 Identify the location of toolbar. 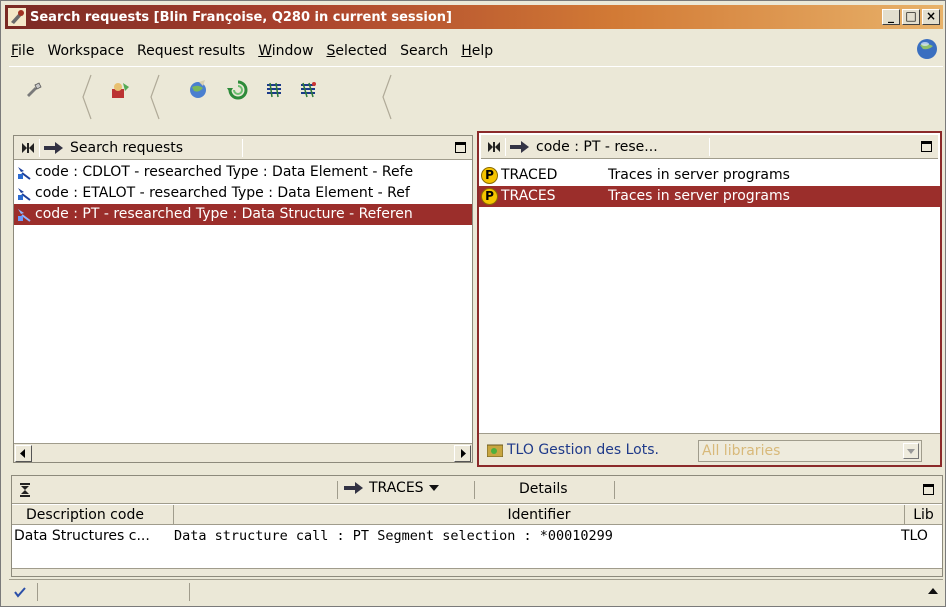
(476, 95).